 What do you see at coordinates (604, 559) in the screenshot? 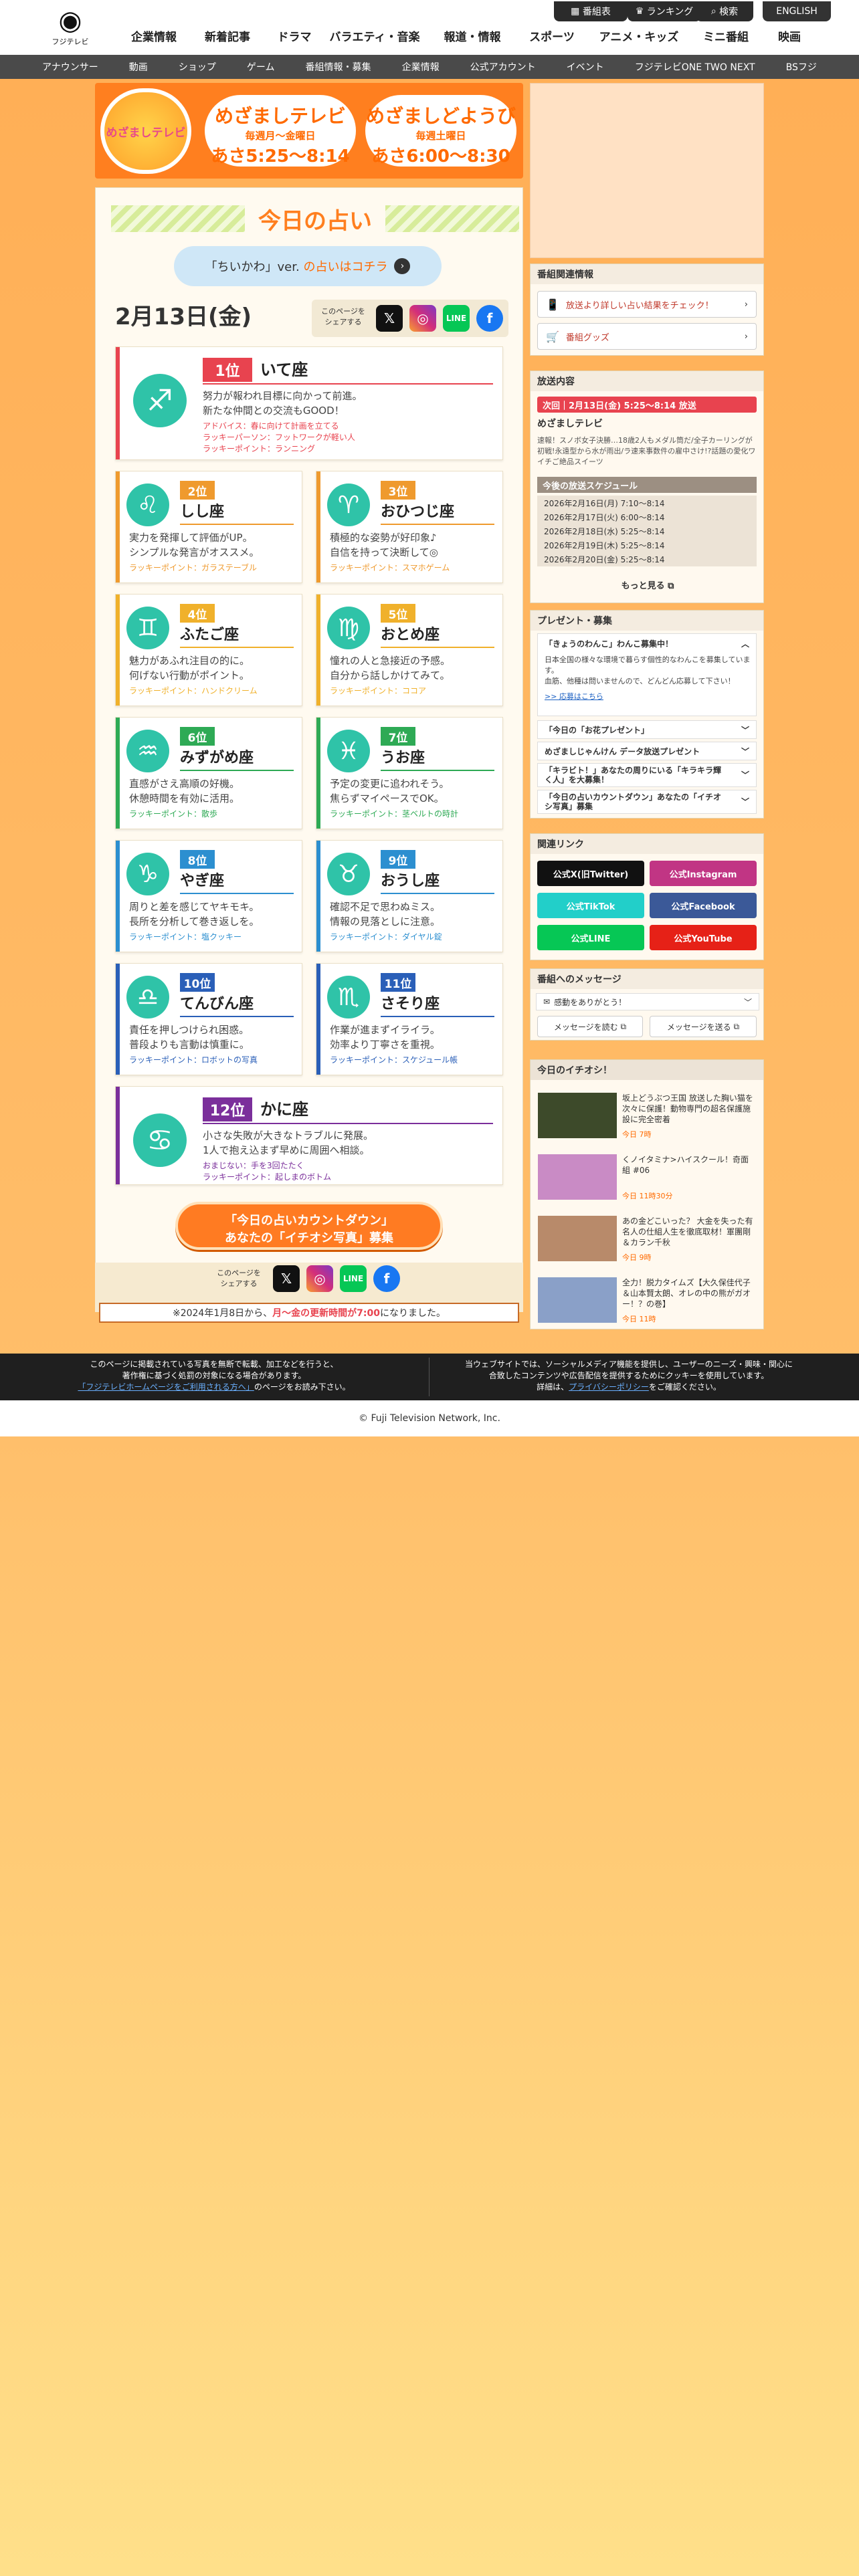
I see `schedule-item: 2026年2月20日(金) 5:25〜8:14` at bounding box center [604, 559].